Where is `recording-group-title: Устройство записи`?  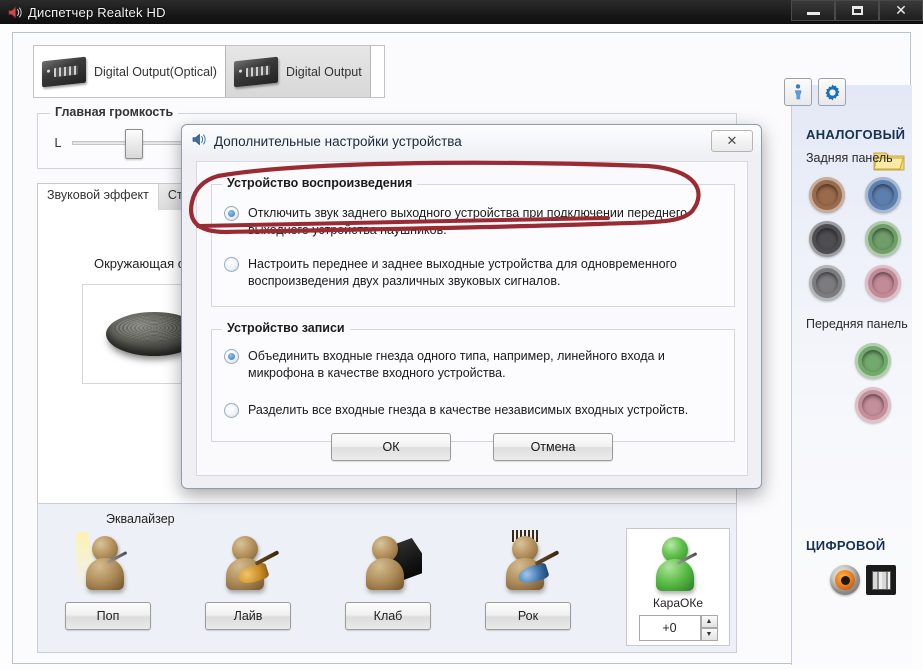 recording-group-title: Устройство записи is located at coordinates (286, 328).